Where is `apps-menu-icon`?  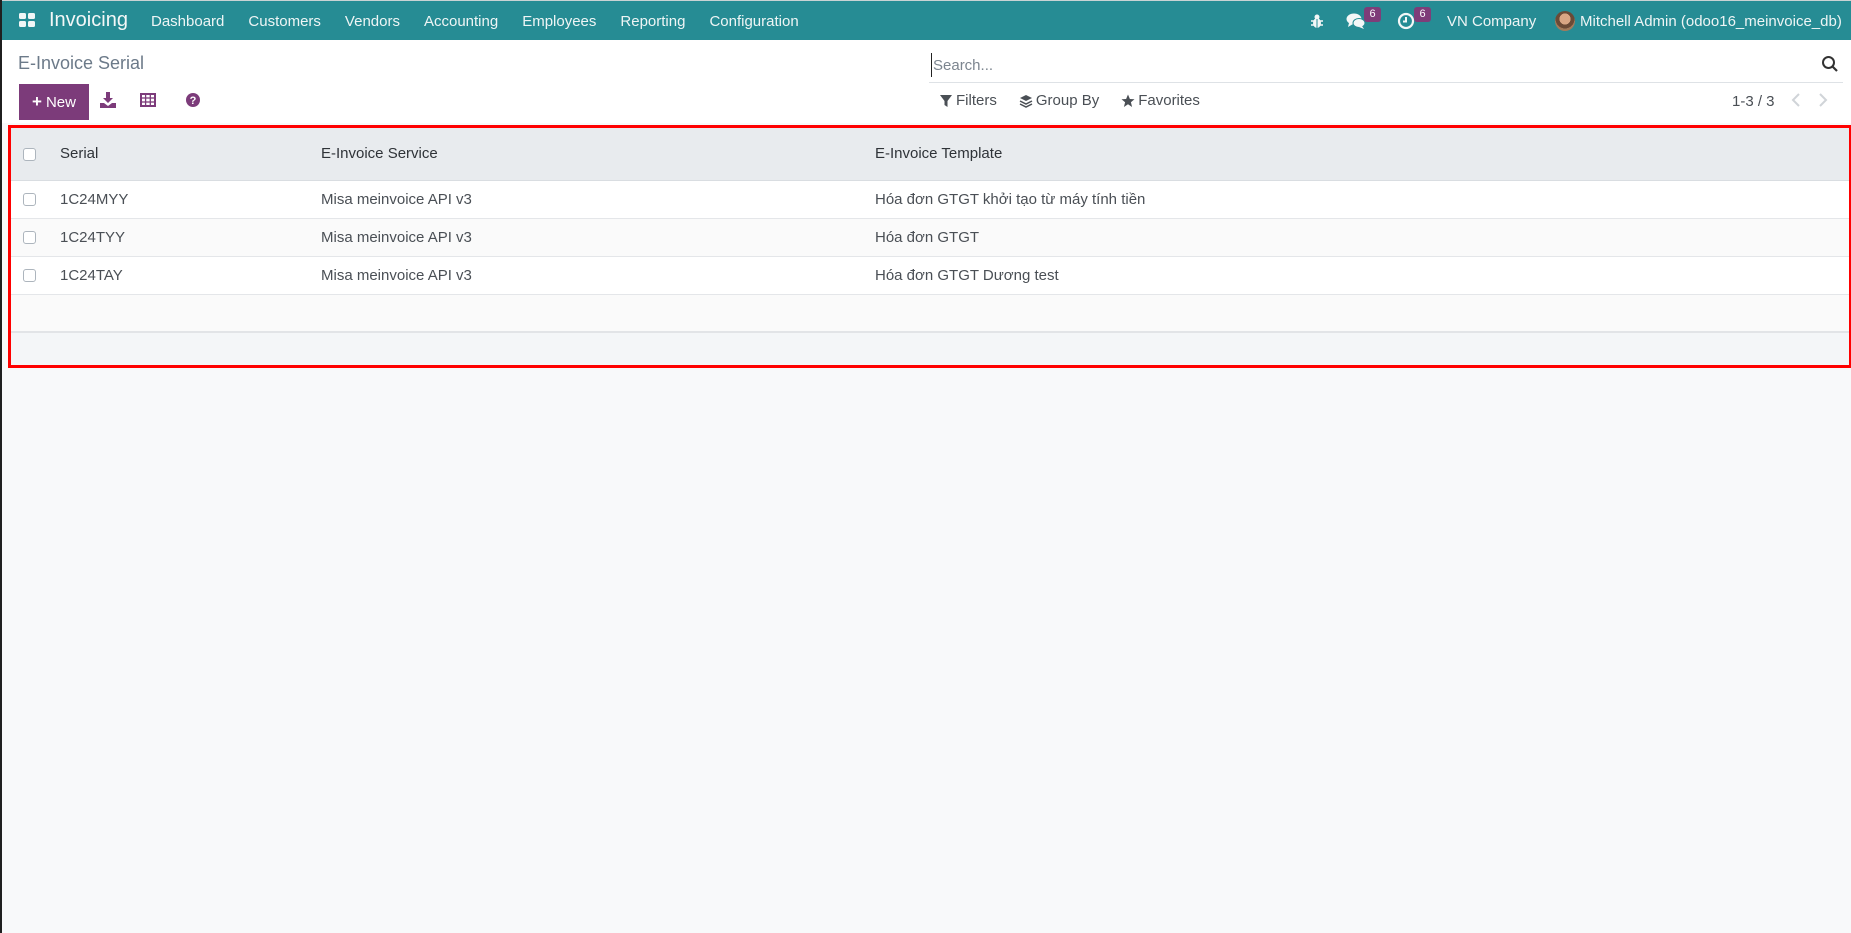 apps-menu-icon is located at coordinates (27, 20).